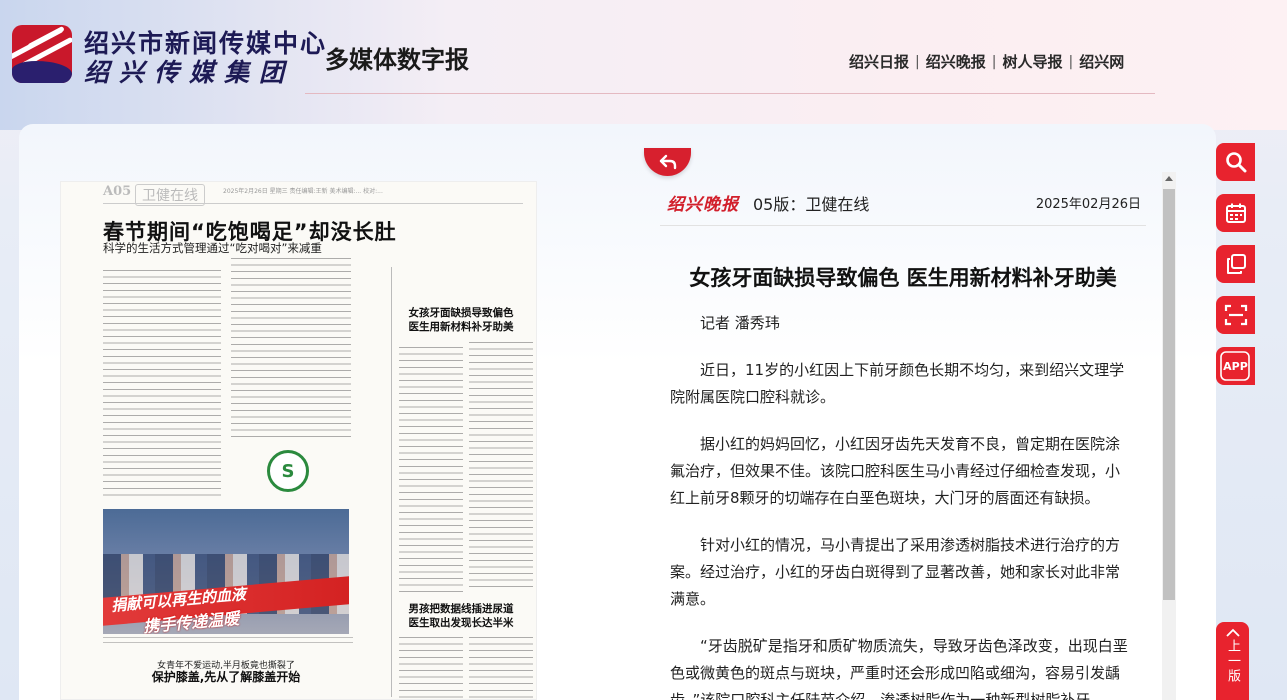 Image resolution: width=1287 pixels, height=700 pixels. What do you see at coordinates (189, 72) in the screenshot?
I see `logo-subtitle: 绍兴传媒集团` at bounding box center [189, 72].